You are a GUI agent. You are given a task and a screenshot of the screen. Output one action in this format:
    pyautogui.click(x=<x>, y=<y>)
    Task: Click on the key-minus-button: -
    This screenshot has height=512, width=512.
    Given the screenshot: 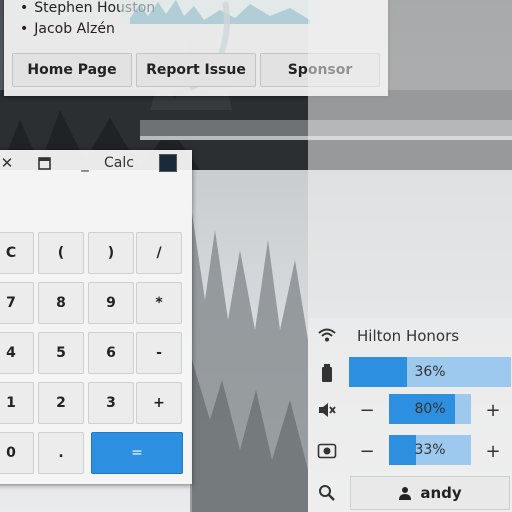 What is the action you would take?
    pyautogui.click(x=159, y=353)
    